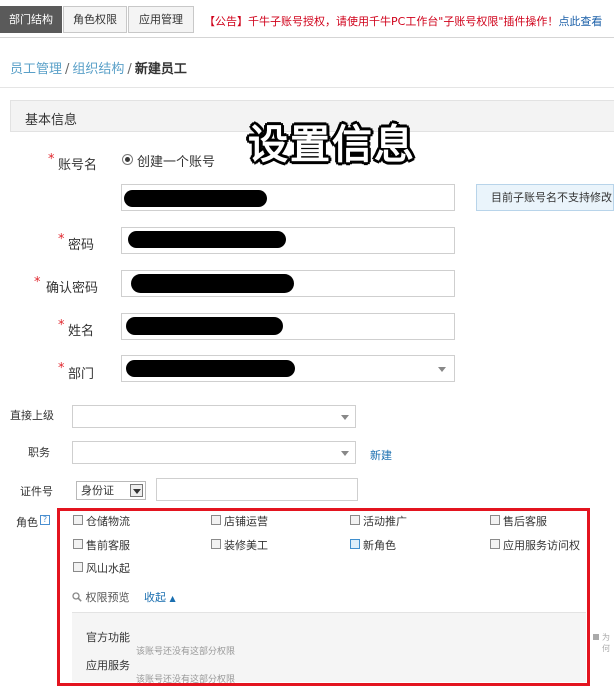  What do you see at coordinates (78, 165) in the screenshot?
I see `account-label: 账号名` at bounding box center [78, 165].